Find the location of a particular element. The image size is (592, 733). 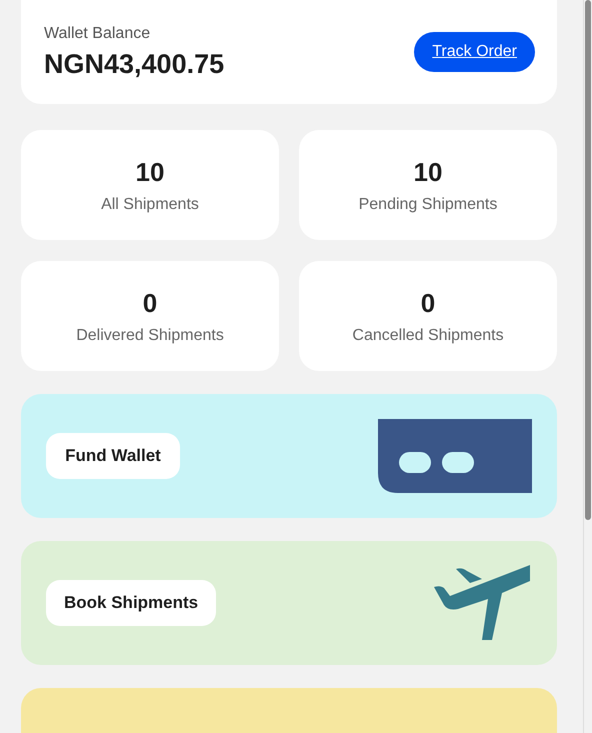

wallet-icon is located at coordinates (455, 456).